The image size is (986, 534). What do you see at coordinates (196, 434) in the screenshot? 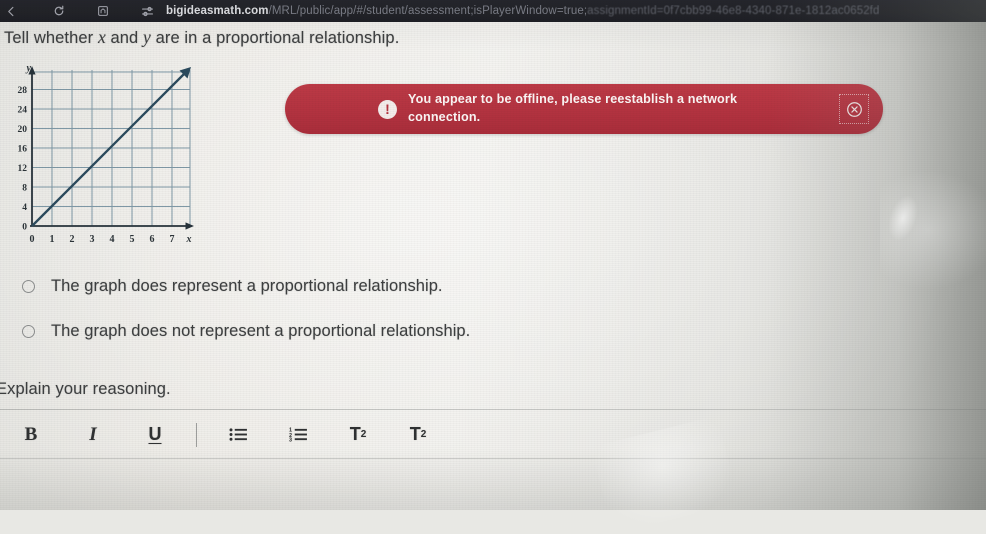
I see `toolbar-separator` at bounding box center [196, 434].